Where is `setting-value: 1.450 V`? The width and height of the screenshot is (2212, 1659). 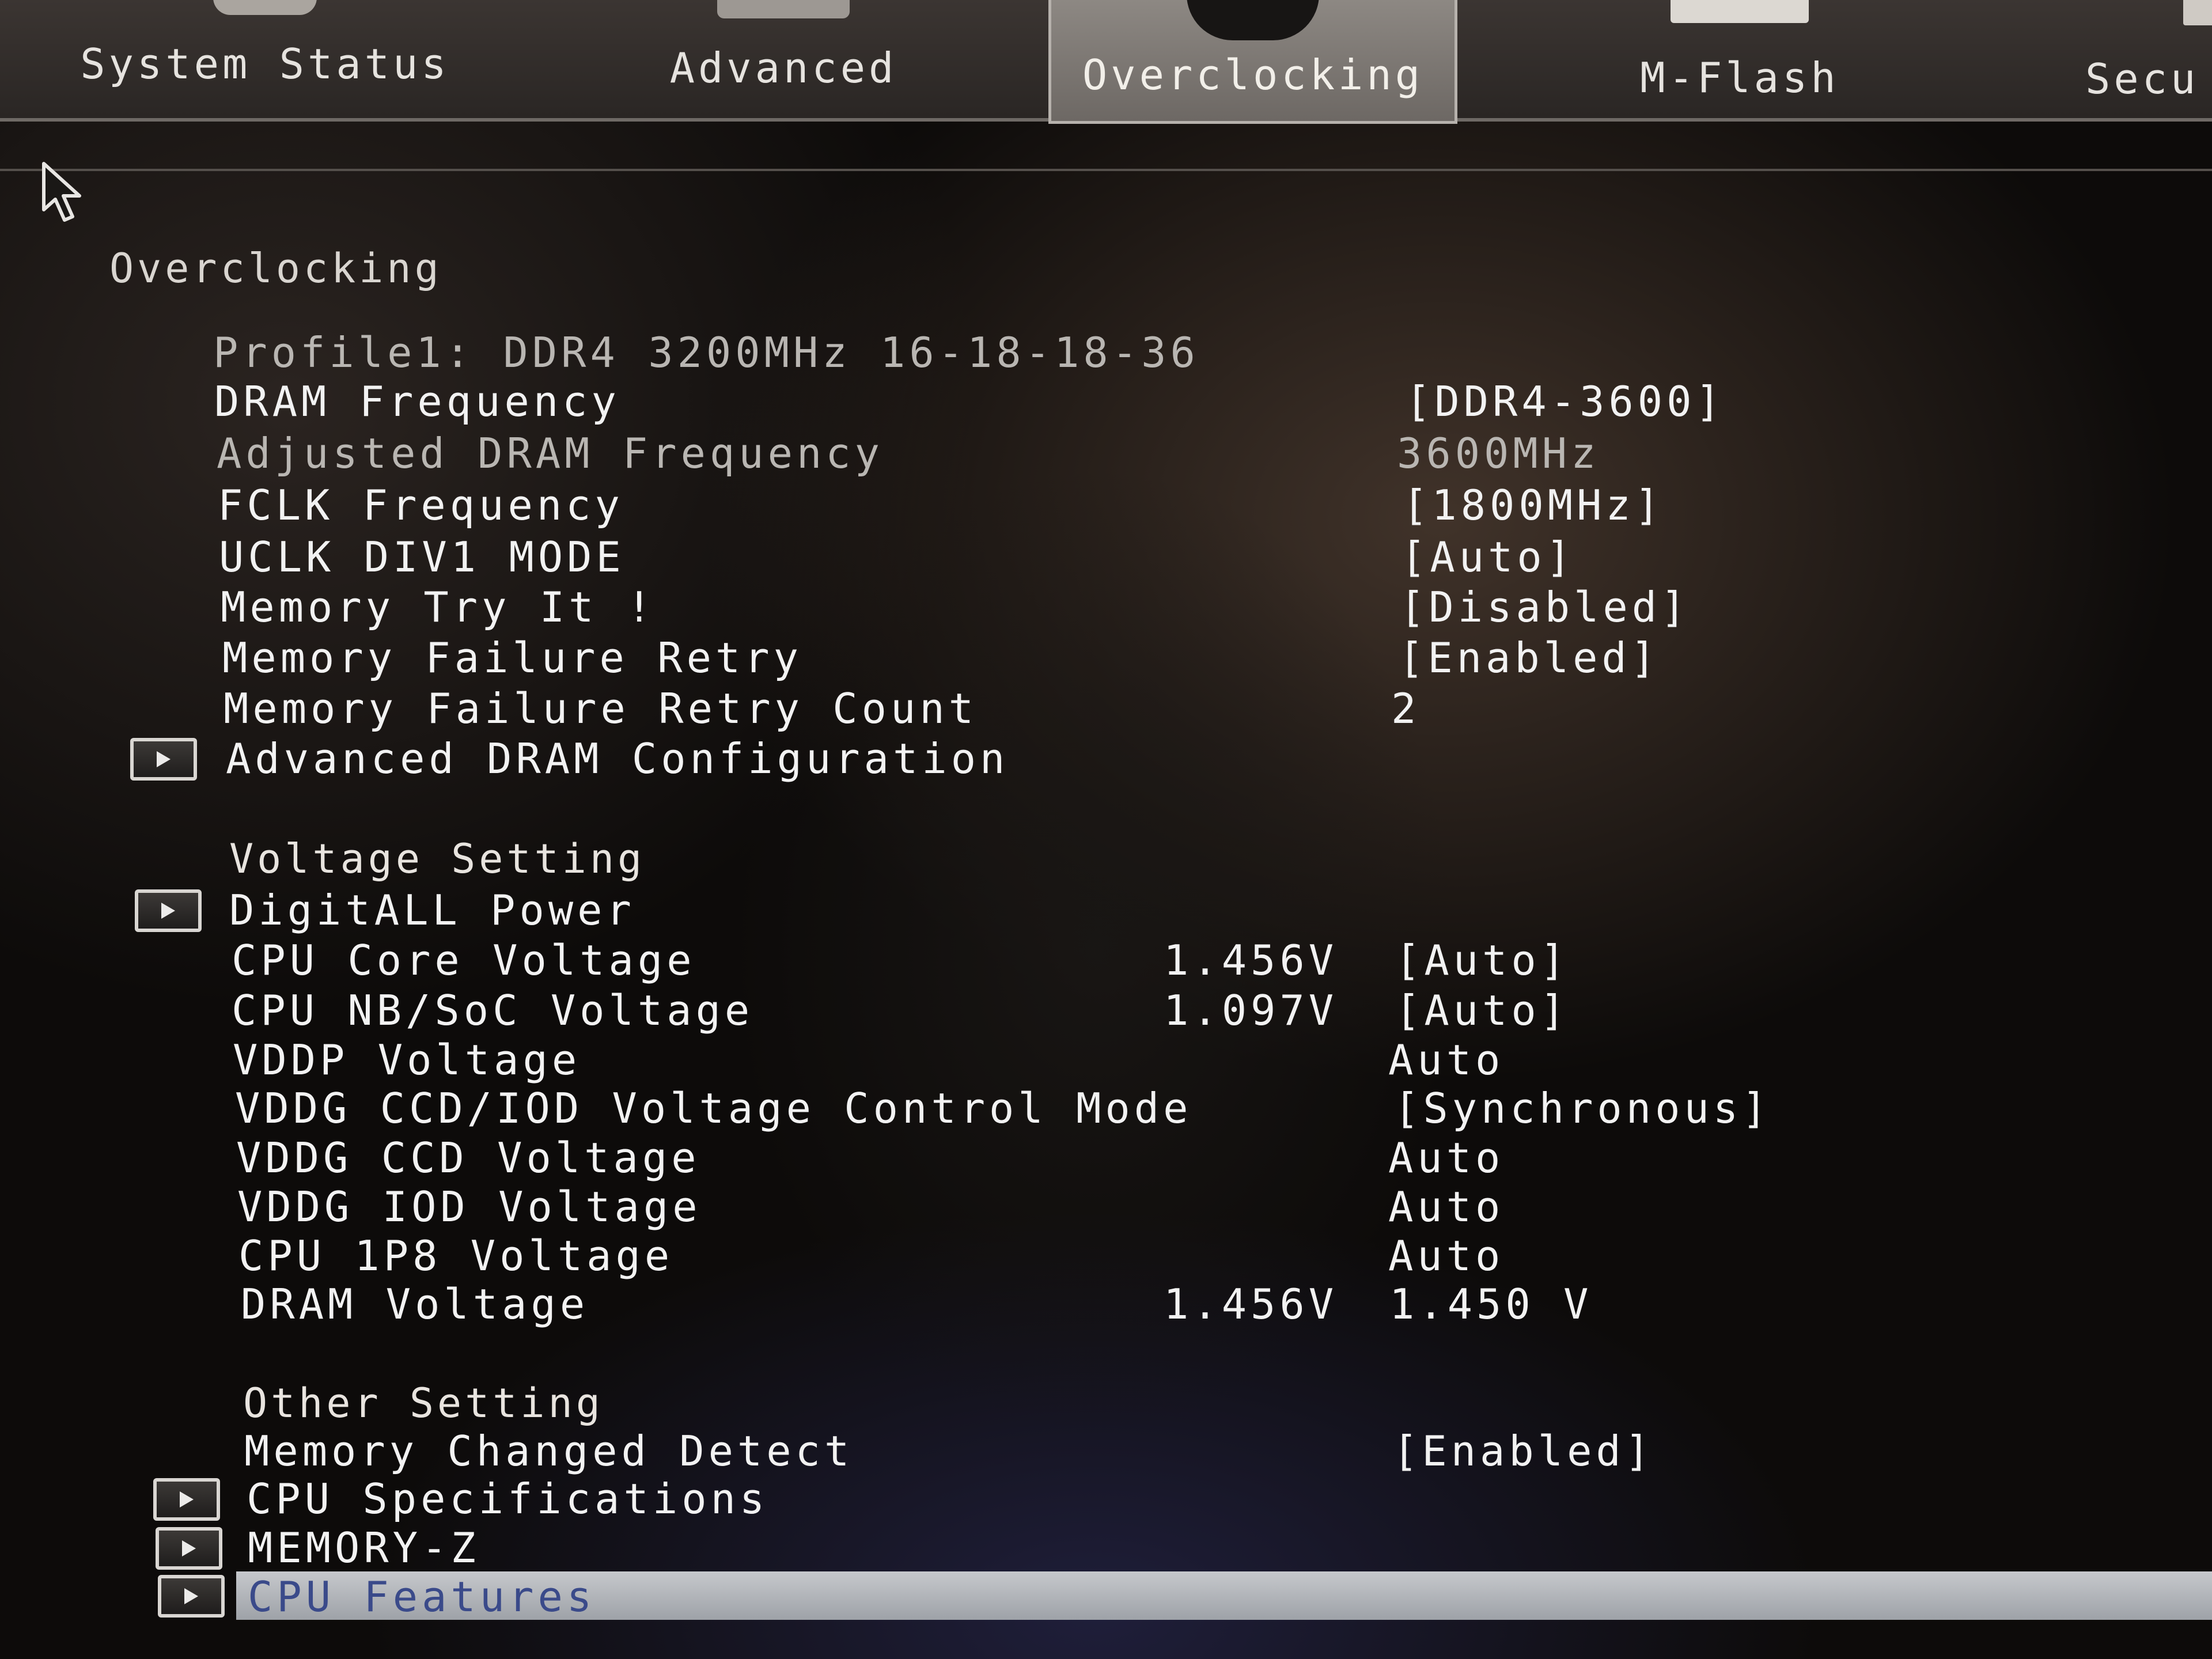 setting-value: 1.450 V is located at coordinates (1490, 1304).